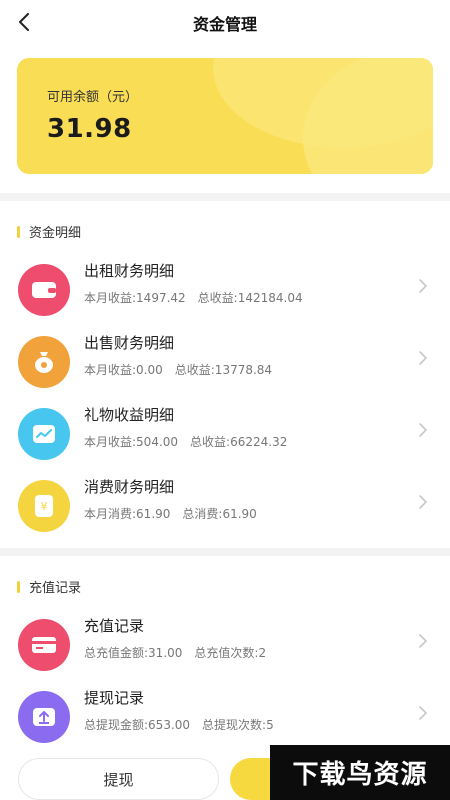 The height and width of the screenshot is (800, 450). I want to click on list-item-consumption-finance: ¥ 消费财务明细 本月消费:61.90 总消费:61.90, so click(225, 507).